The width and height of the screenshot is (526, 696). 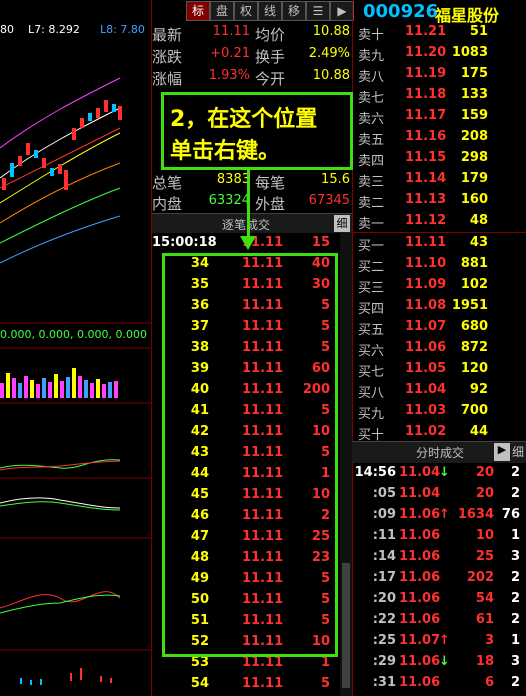 What do you see at coordinates (489, 682) in the screenshot?
I see `fenshi-vol: 6` at bounding box center [489, 682].